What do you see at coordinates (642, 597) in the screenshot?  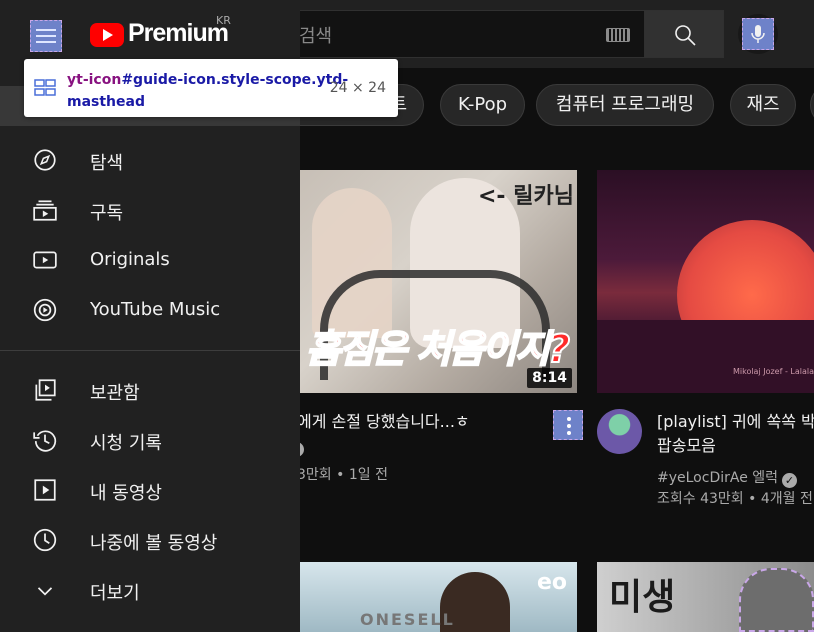 I see `thumbnail-caption: 미생` at bounding box center [642, 597].